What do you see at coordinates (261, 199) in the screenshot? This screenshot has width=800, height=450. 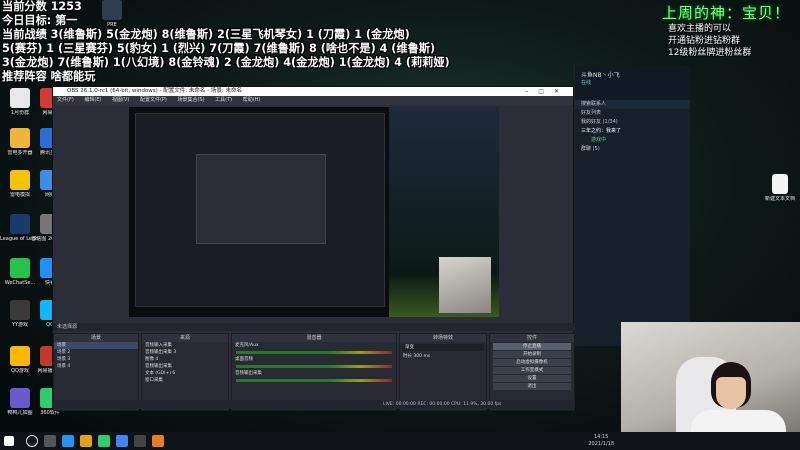 I see `nested-preview-inner` at bounding box center [261, 199].